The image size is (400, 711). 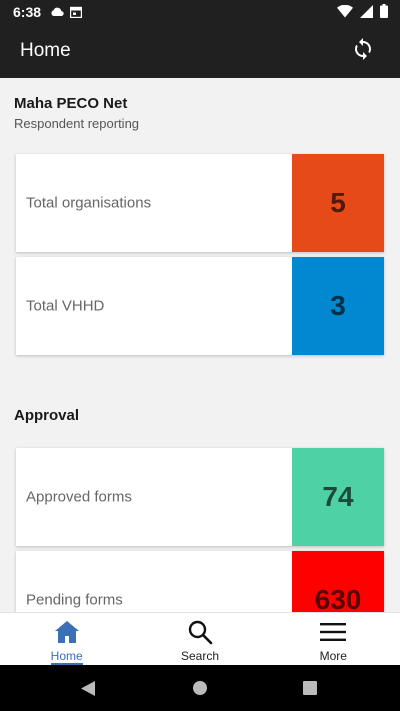 I want to click on page-title: Home, so click(x=45, y=50).